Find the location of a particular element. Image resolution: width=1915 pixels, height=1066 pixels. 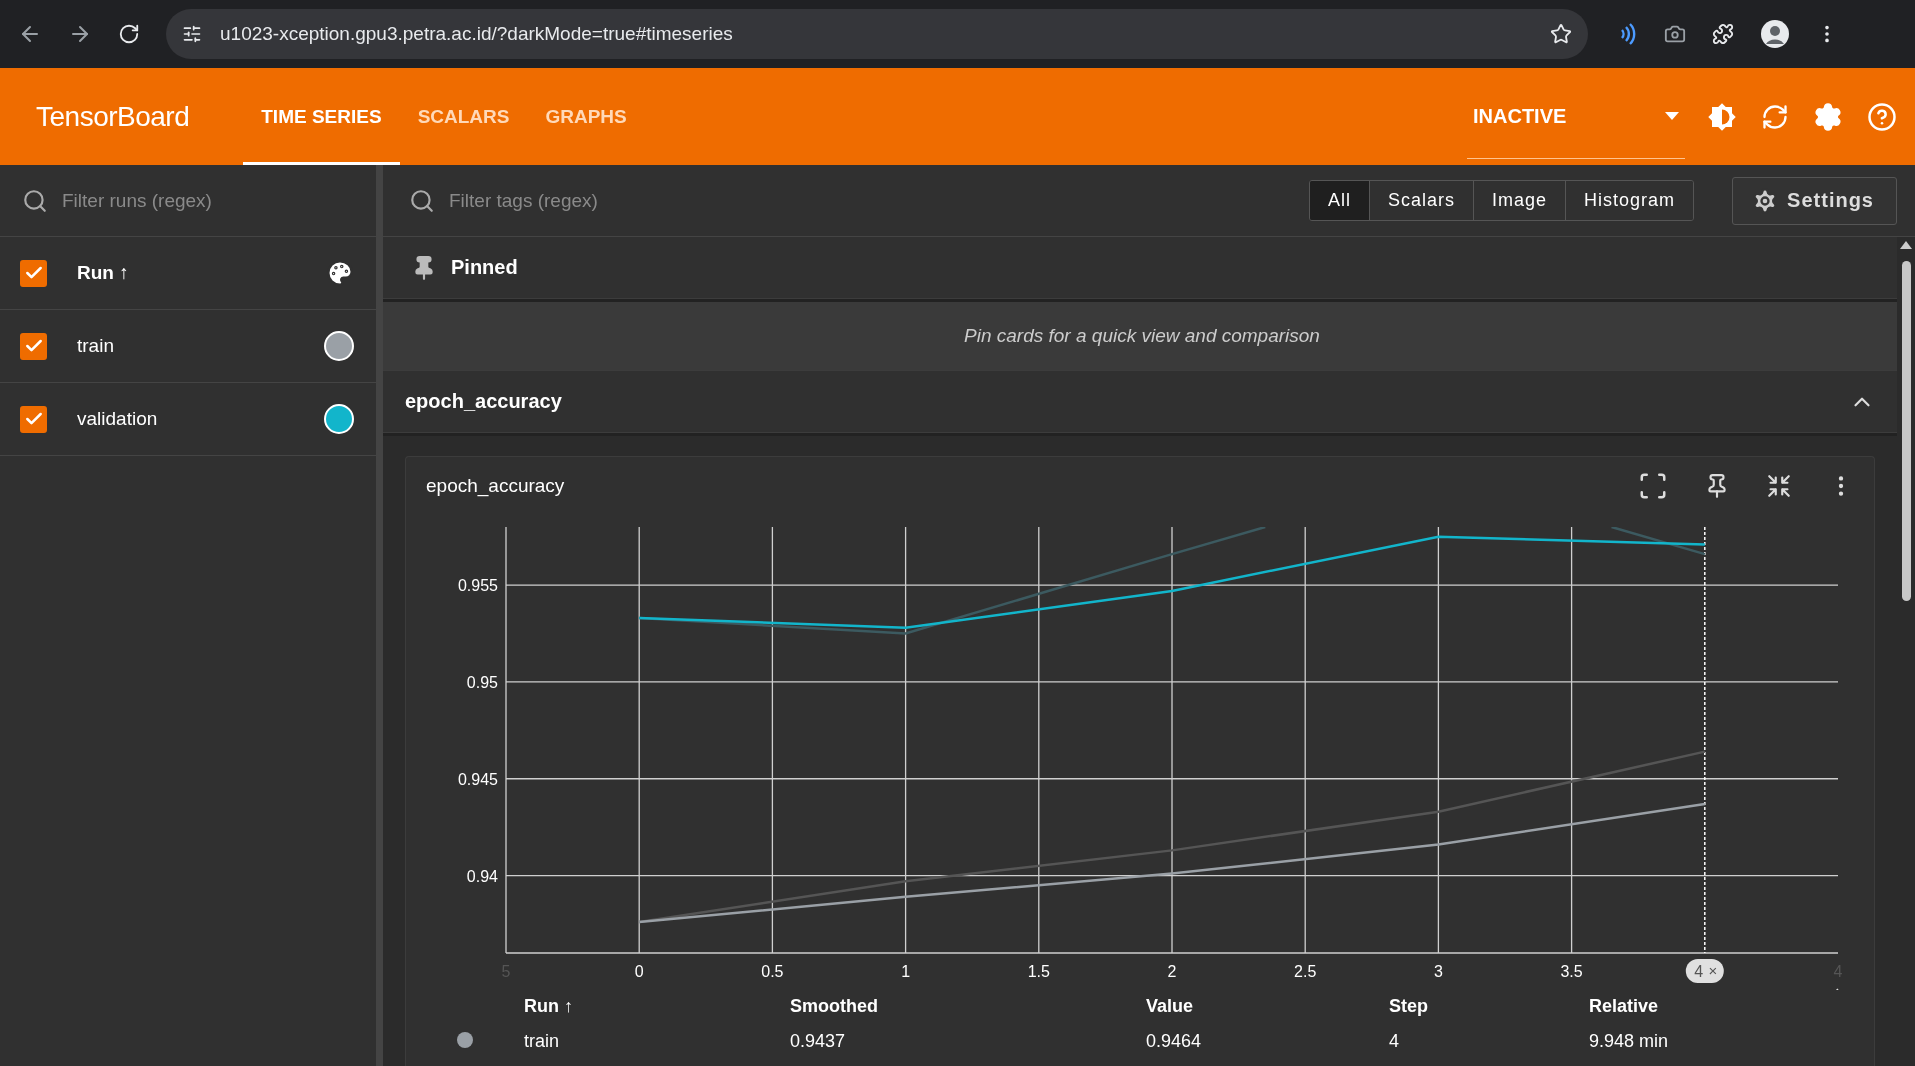

x-tick-label: 3 is located at coordinates (1438, 971).